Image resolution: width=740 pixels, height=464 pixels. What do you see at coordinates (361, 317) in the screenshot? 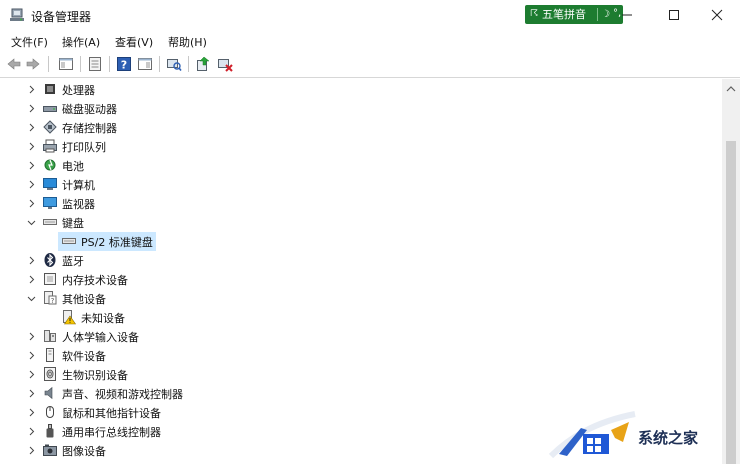
I see `tree-leaf-item: 未知设备` at bounding box center [361, 317].